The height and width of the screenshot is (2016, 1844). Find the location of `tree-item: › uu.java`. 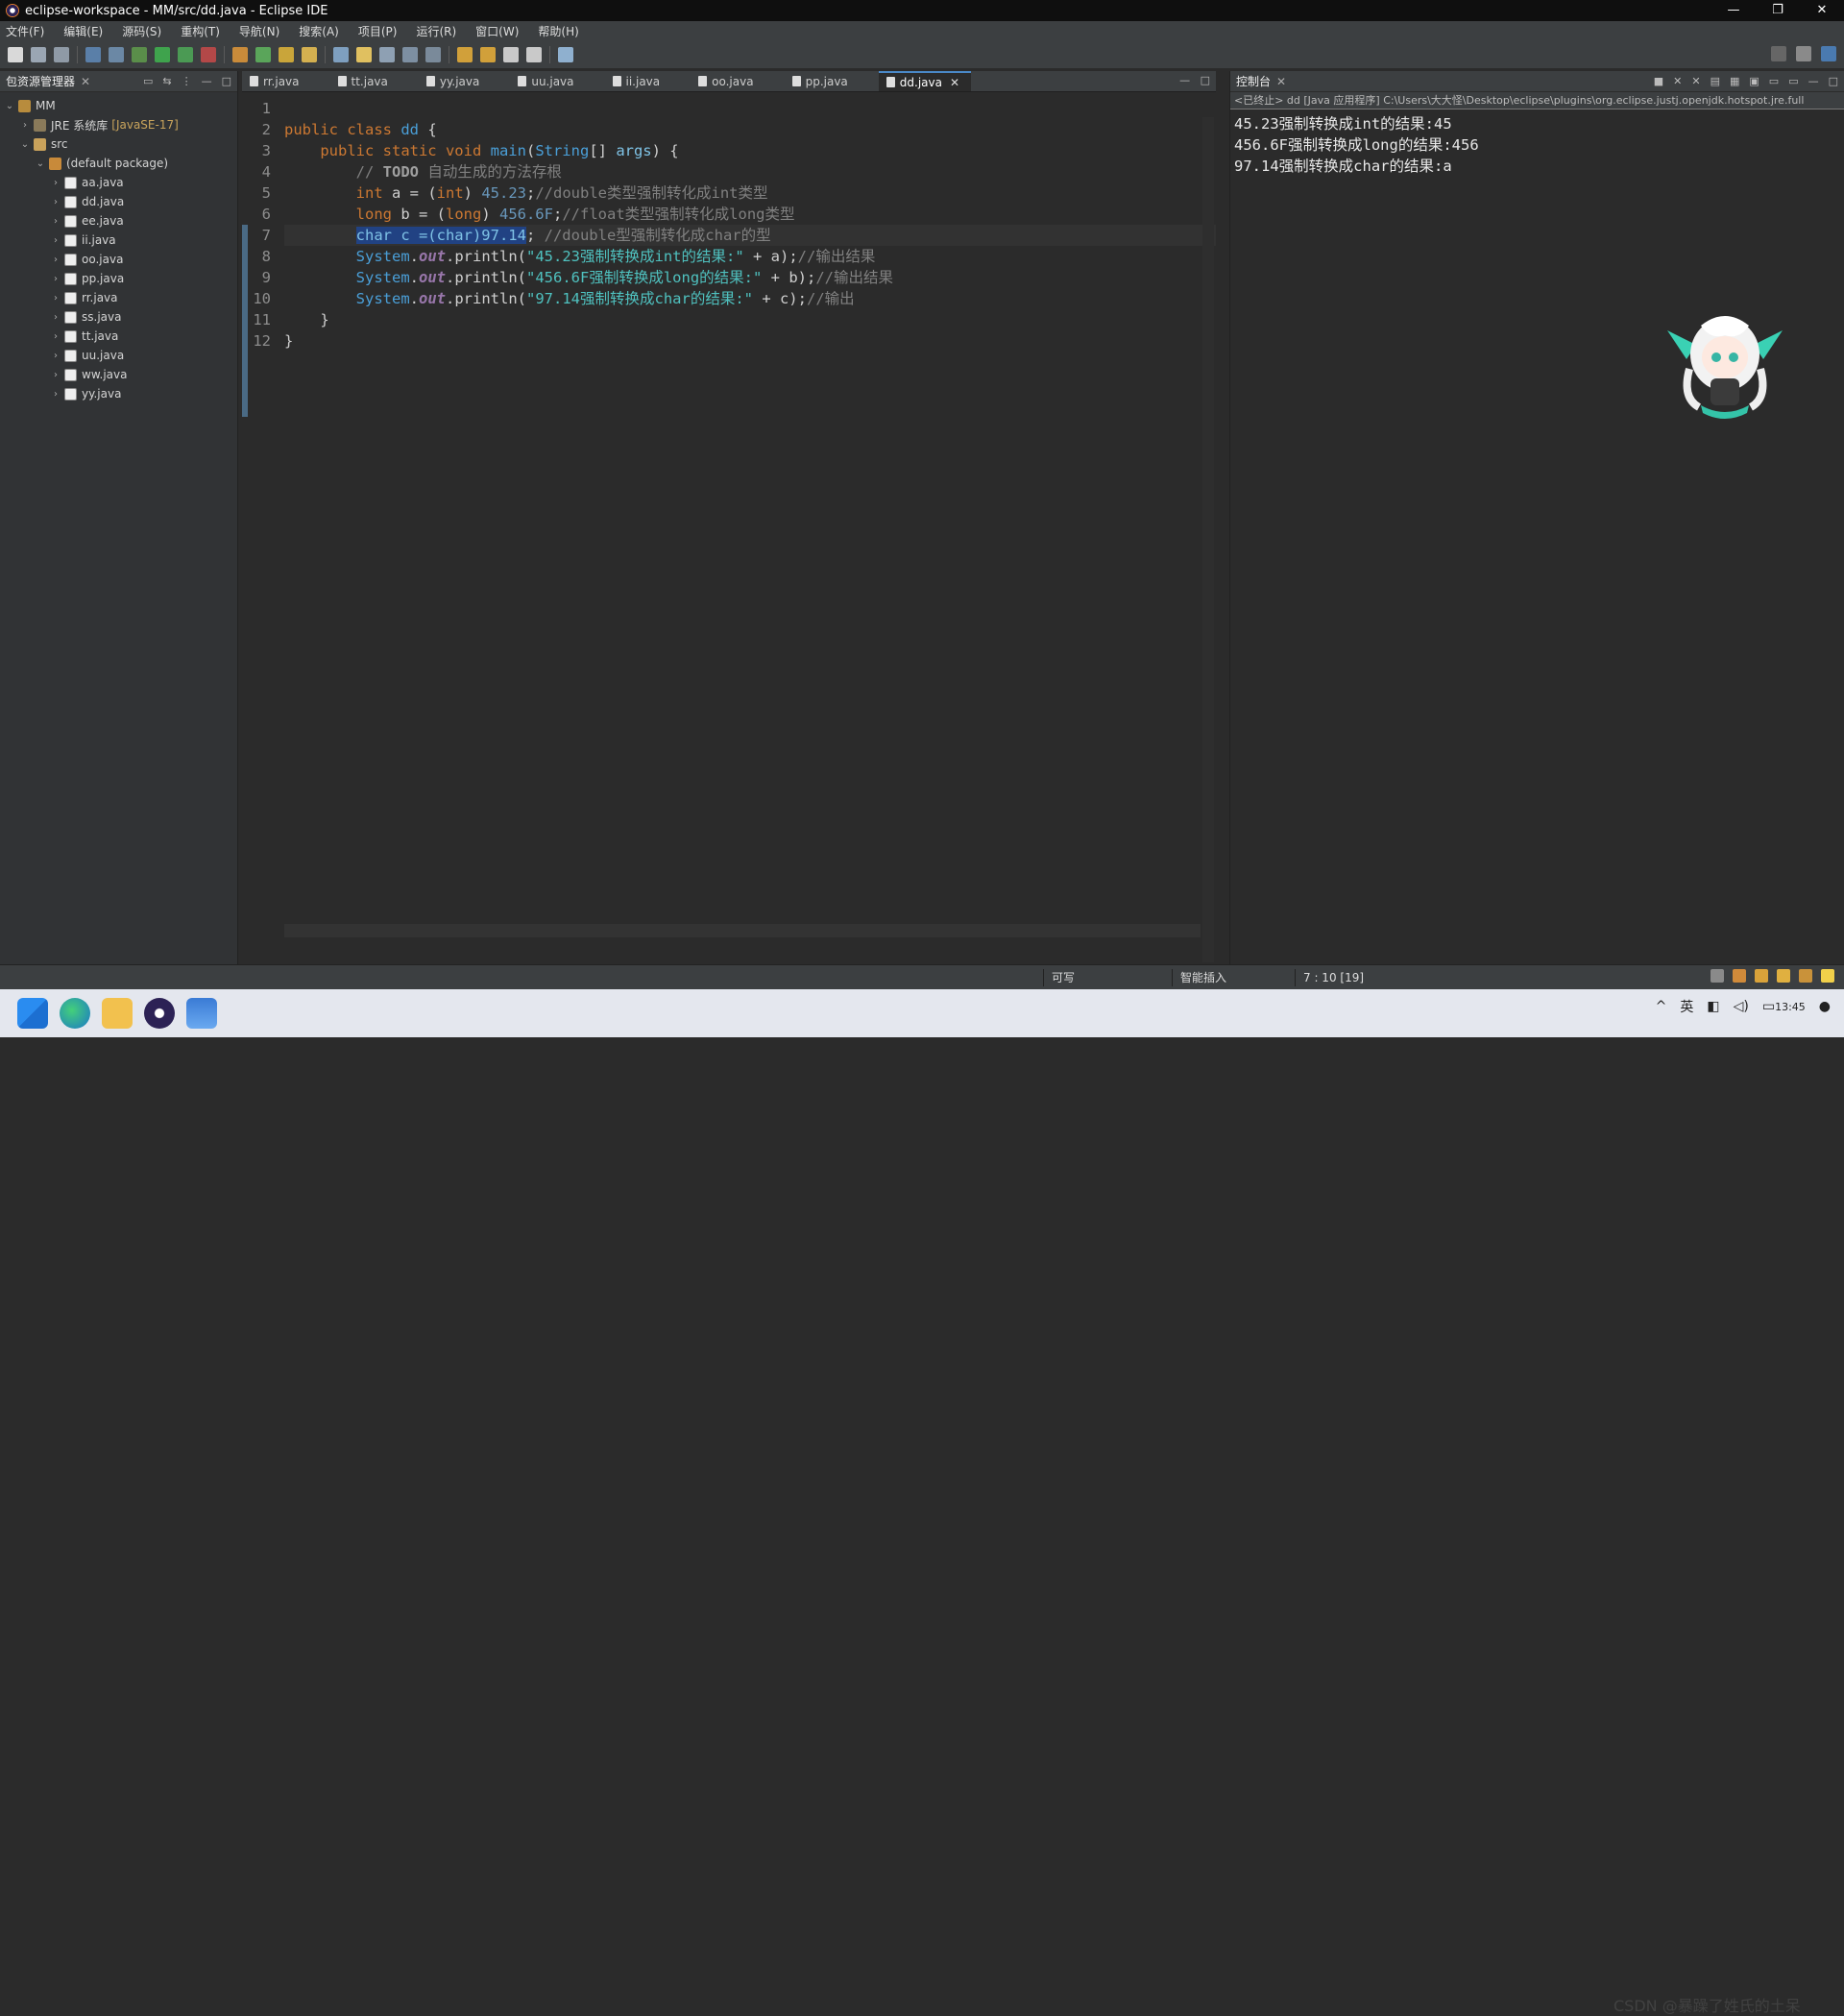

tree-item: › uu.java is located at coordinates (118, 355).